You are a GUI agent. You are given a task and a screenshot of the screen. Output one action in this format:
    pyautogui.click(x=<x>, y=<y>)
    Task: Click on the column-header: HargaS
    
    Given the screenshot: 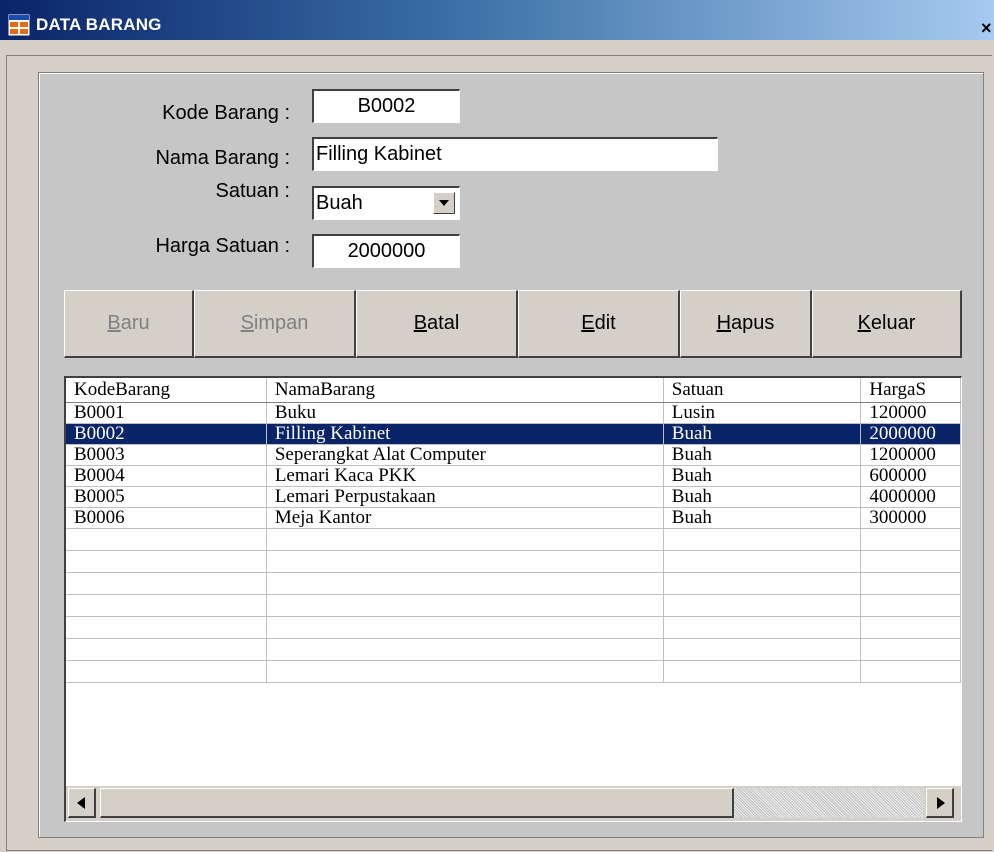 What is the action you would take?
    pyautogui.click(x=910, y=390)
    